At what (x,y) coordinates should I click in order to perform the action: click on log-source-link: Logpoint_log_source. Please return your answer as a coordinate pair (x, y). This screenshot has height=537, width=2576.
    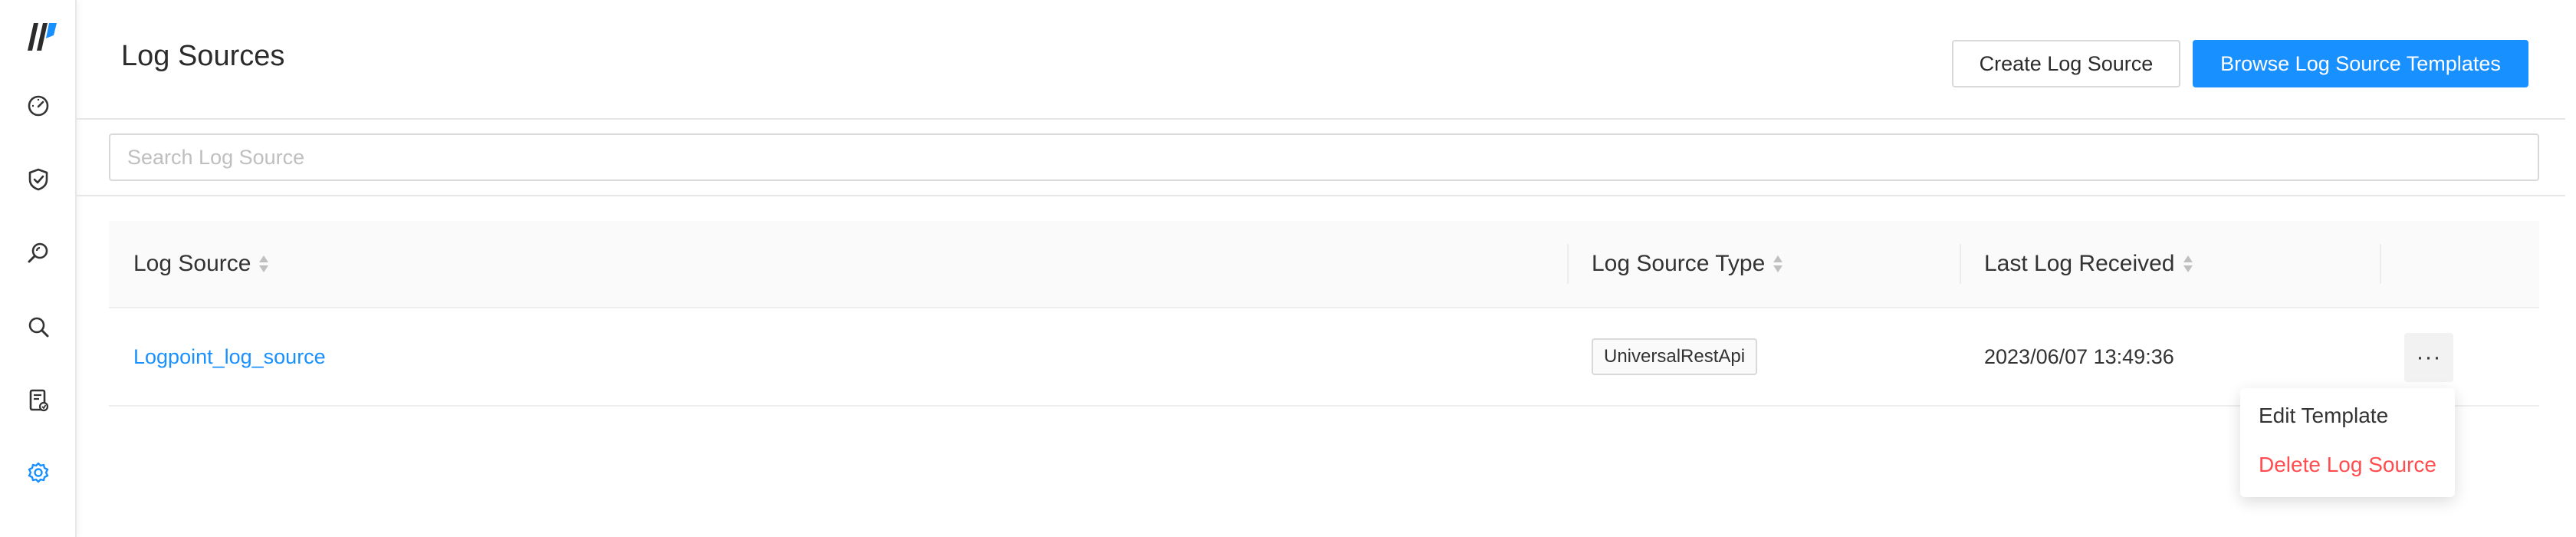
    Looking at the image, I should click on (229, 357).